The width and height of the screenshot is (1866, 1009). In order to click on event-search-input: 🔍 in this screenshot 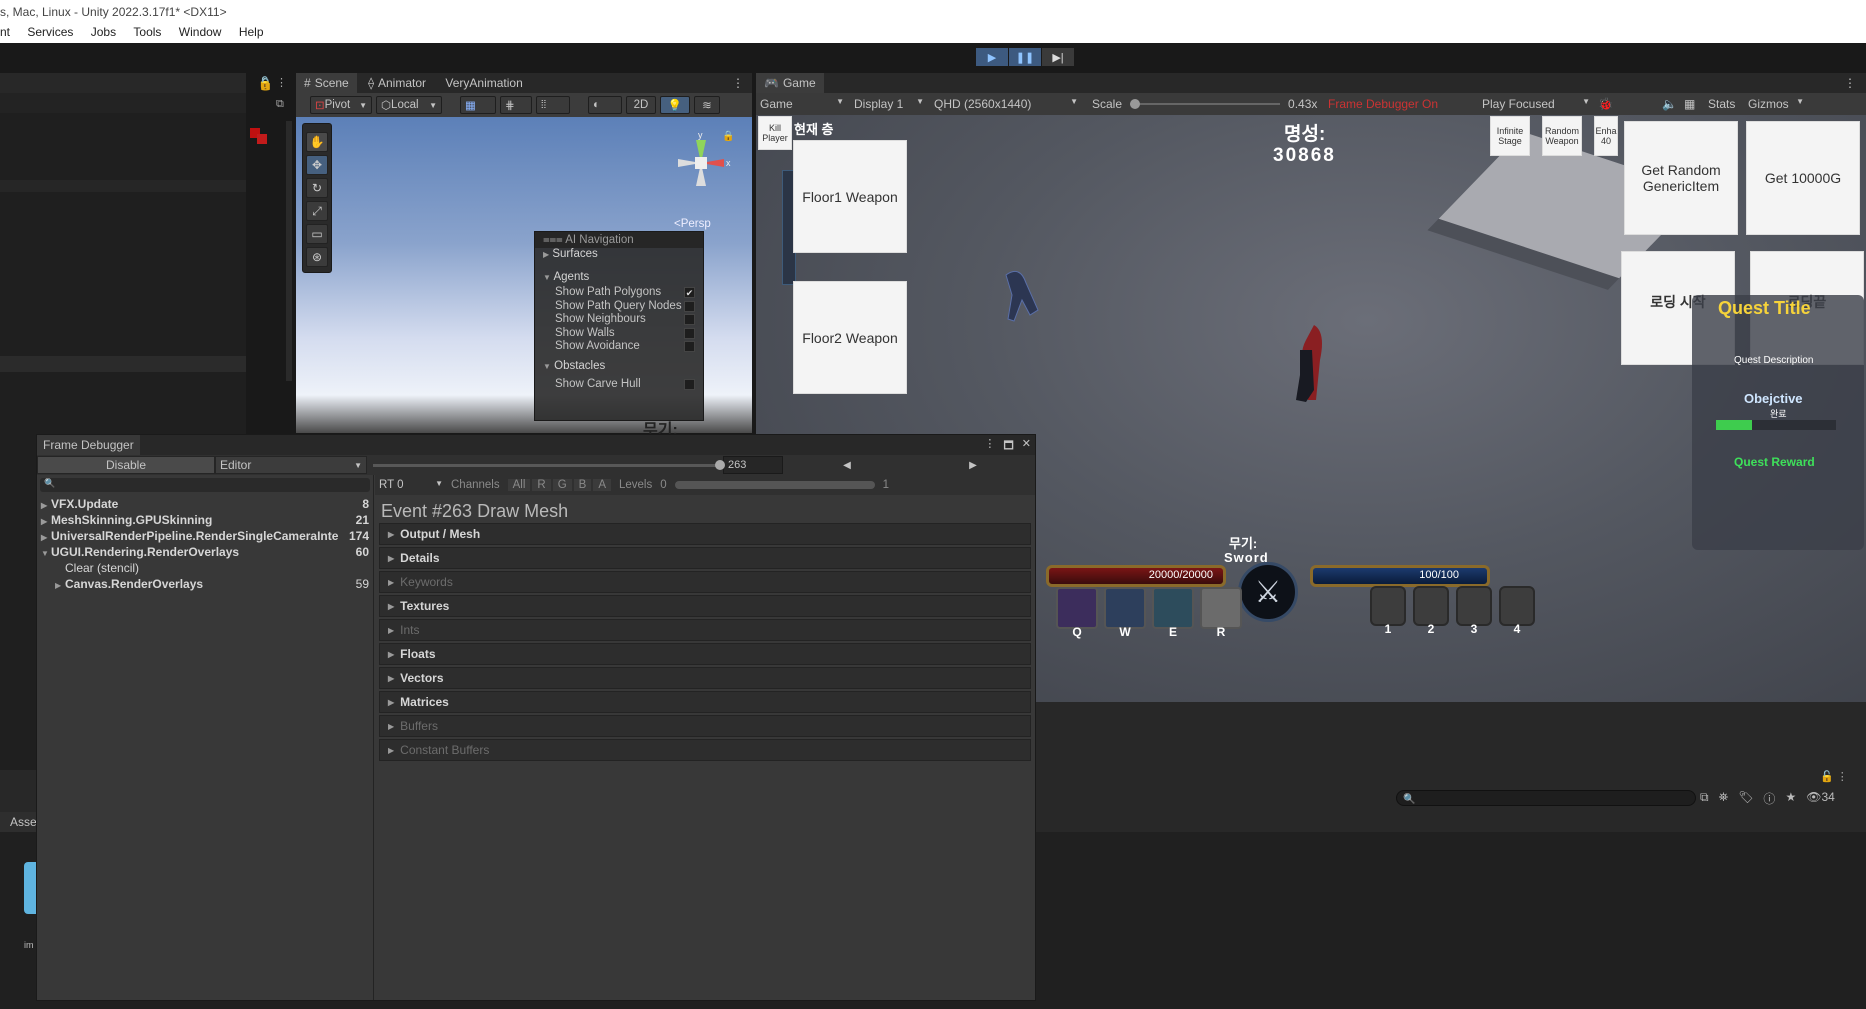, I will do `click(205, 485)`.